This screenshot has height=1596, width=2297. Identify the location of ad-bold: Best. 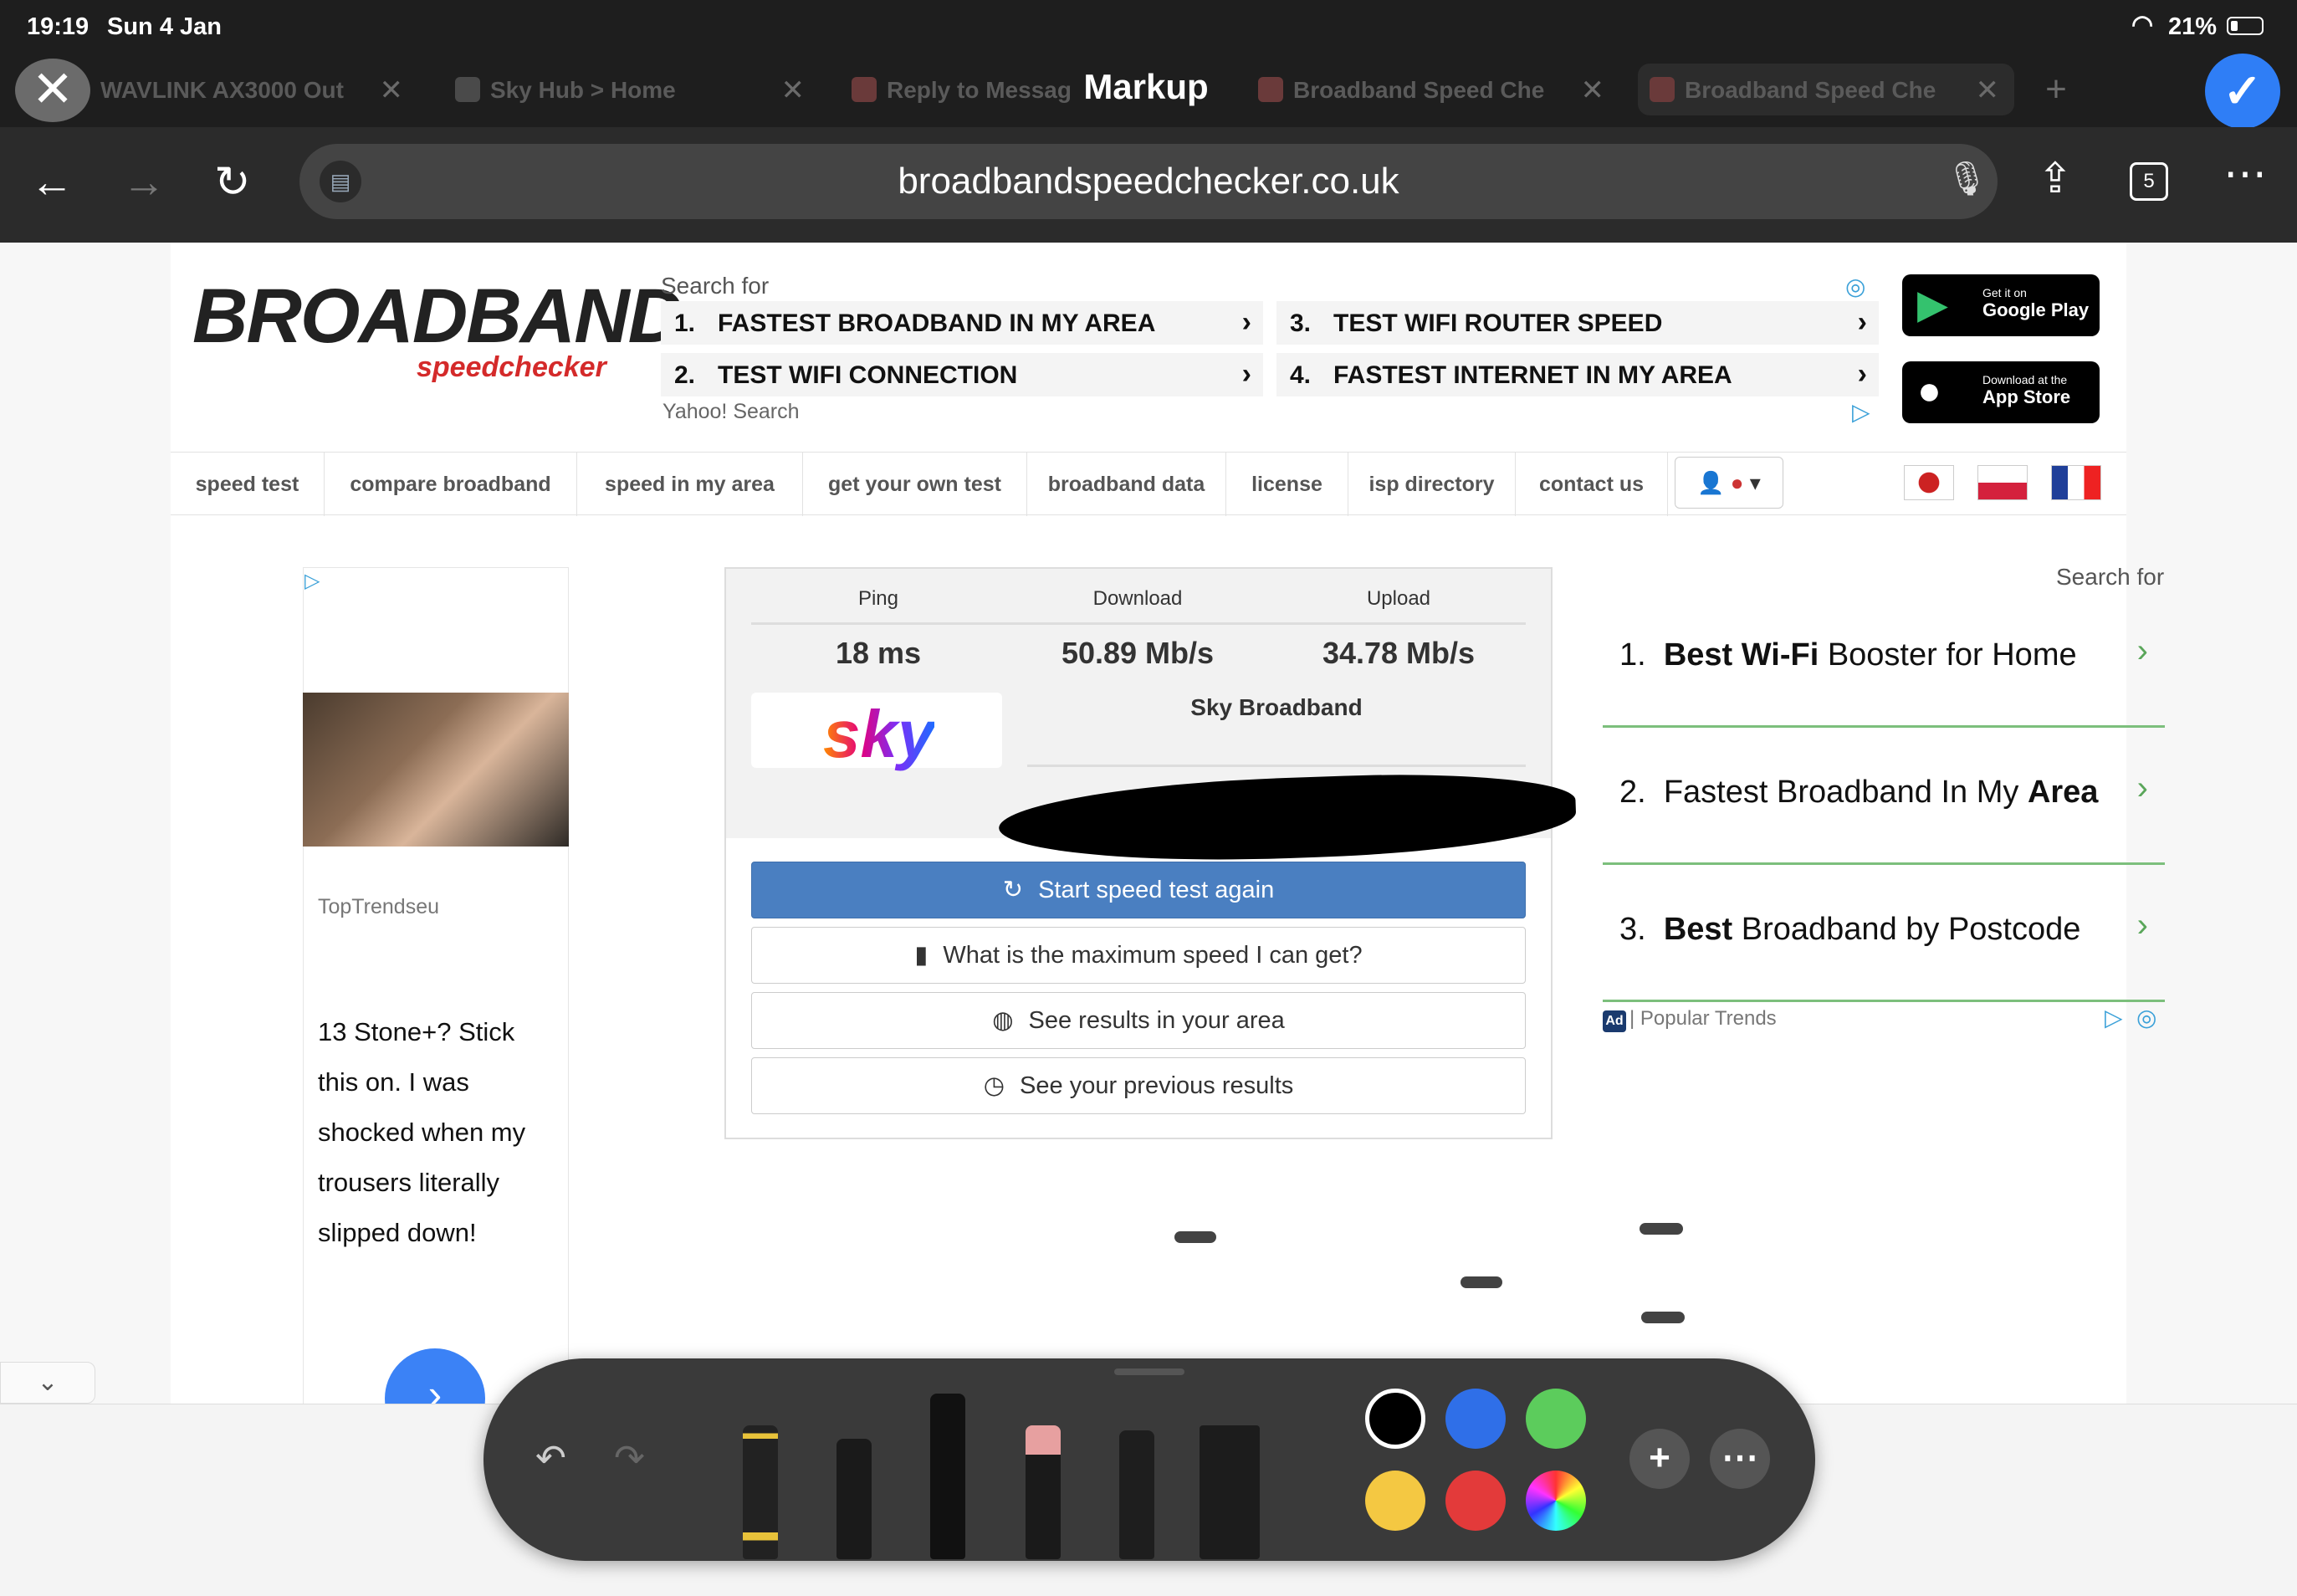
(1698, 930).